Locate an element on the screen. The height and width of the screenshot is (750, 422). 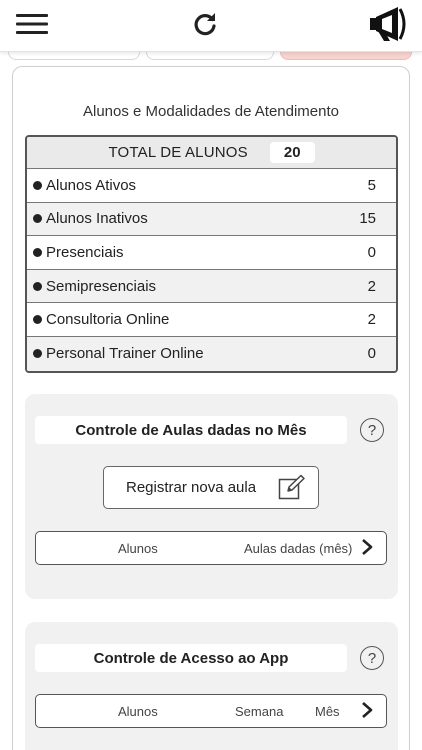
summary-row-consultoria: Consultoria Online 2 is located at coordinates (211, 320).